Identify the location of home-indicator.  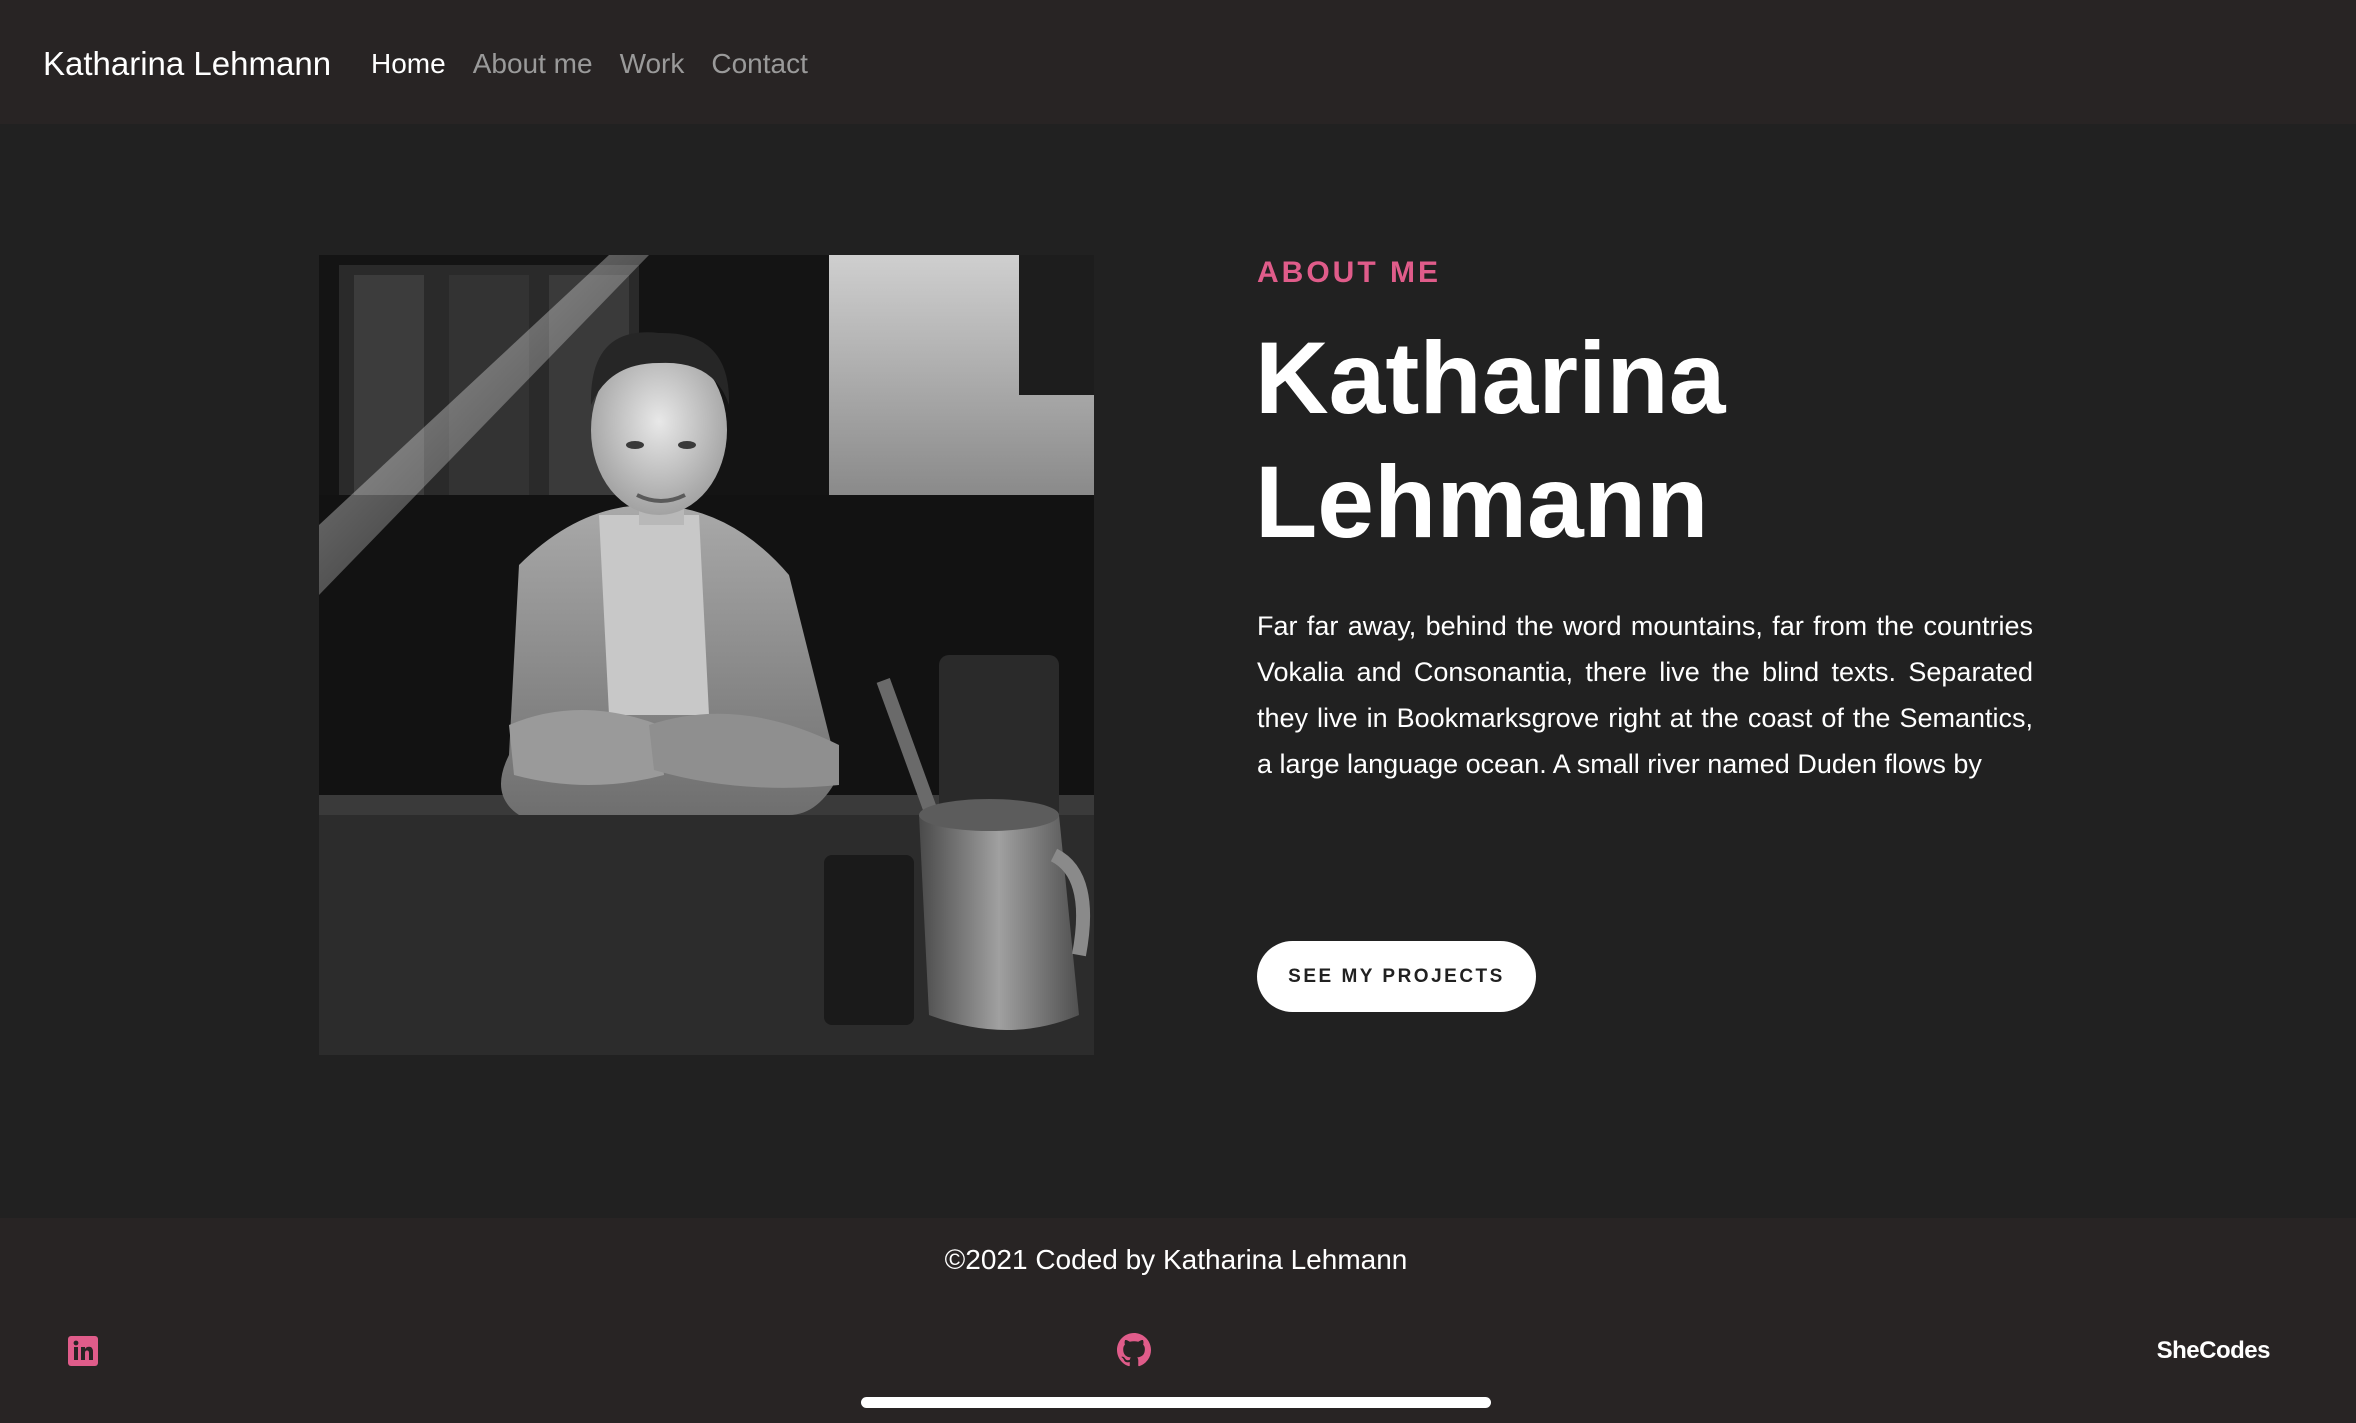
(1176, 1402).